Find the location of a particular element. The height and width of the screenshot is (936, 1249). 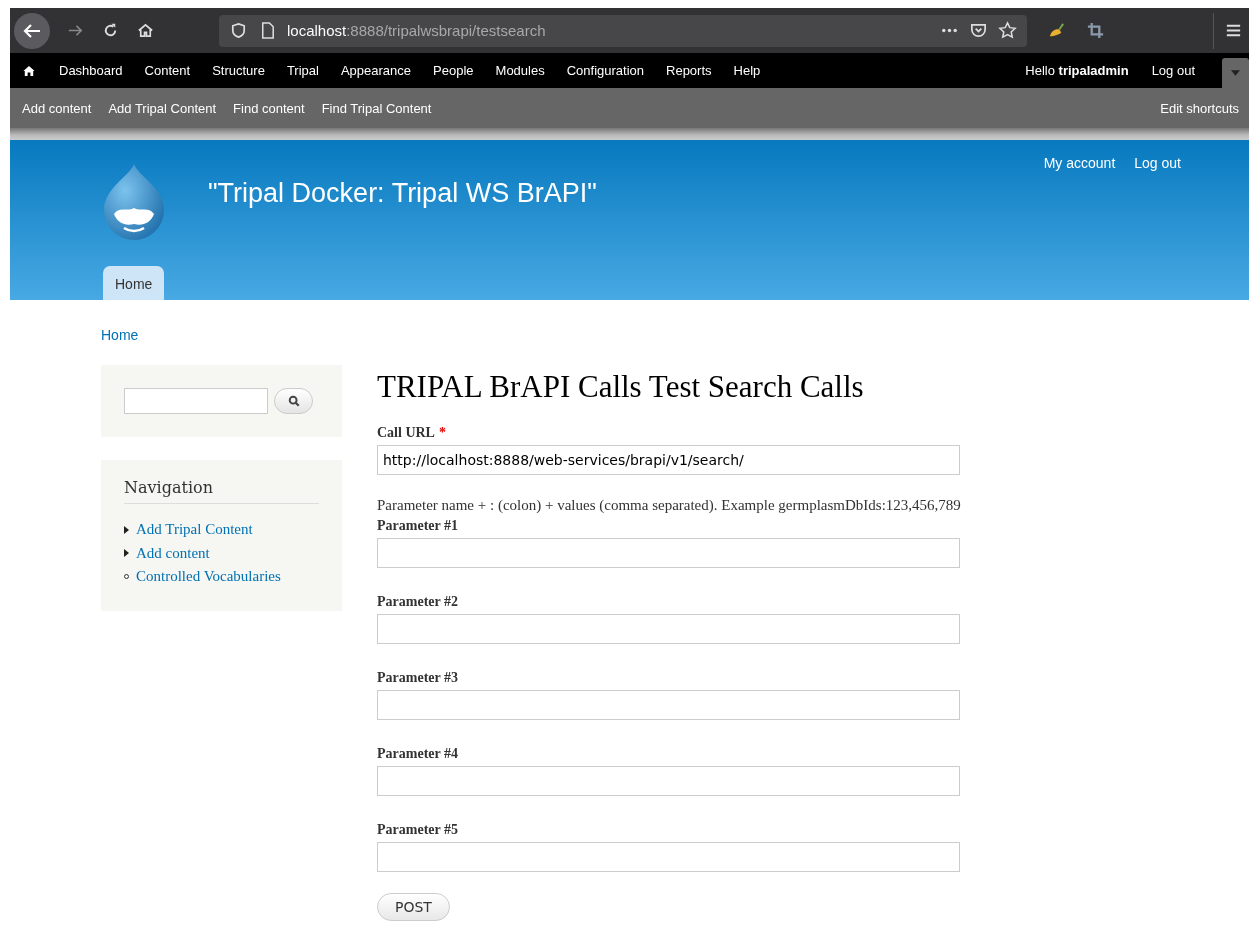

field-label: Call URL * is located at coordinates (412, 433).